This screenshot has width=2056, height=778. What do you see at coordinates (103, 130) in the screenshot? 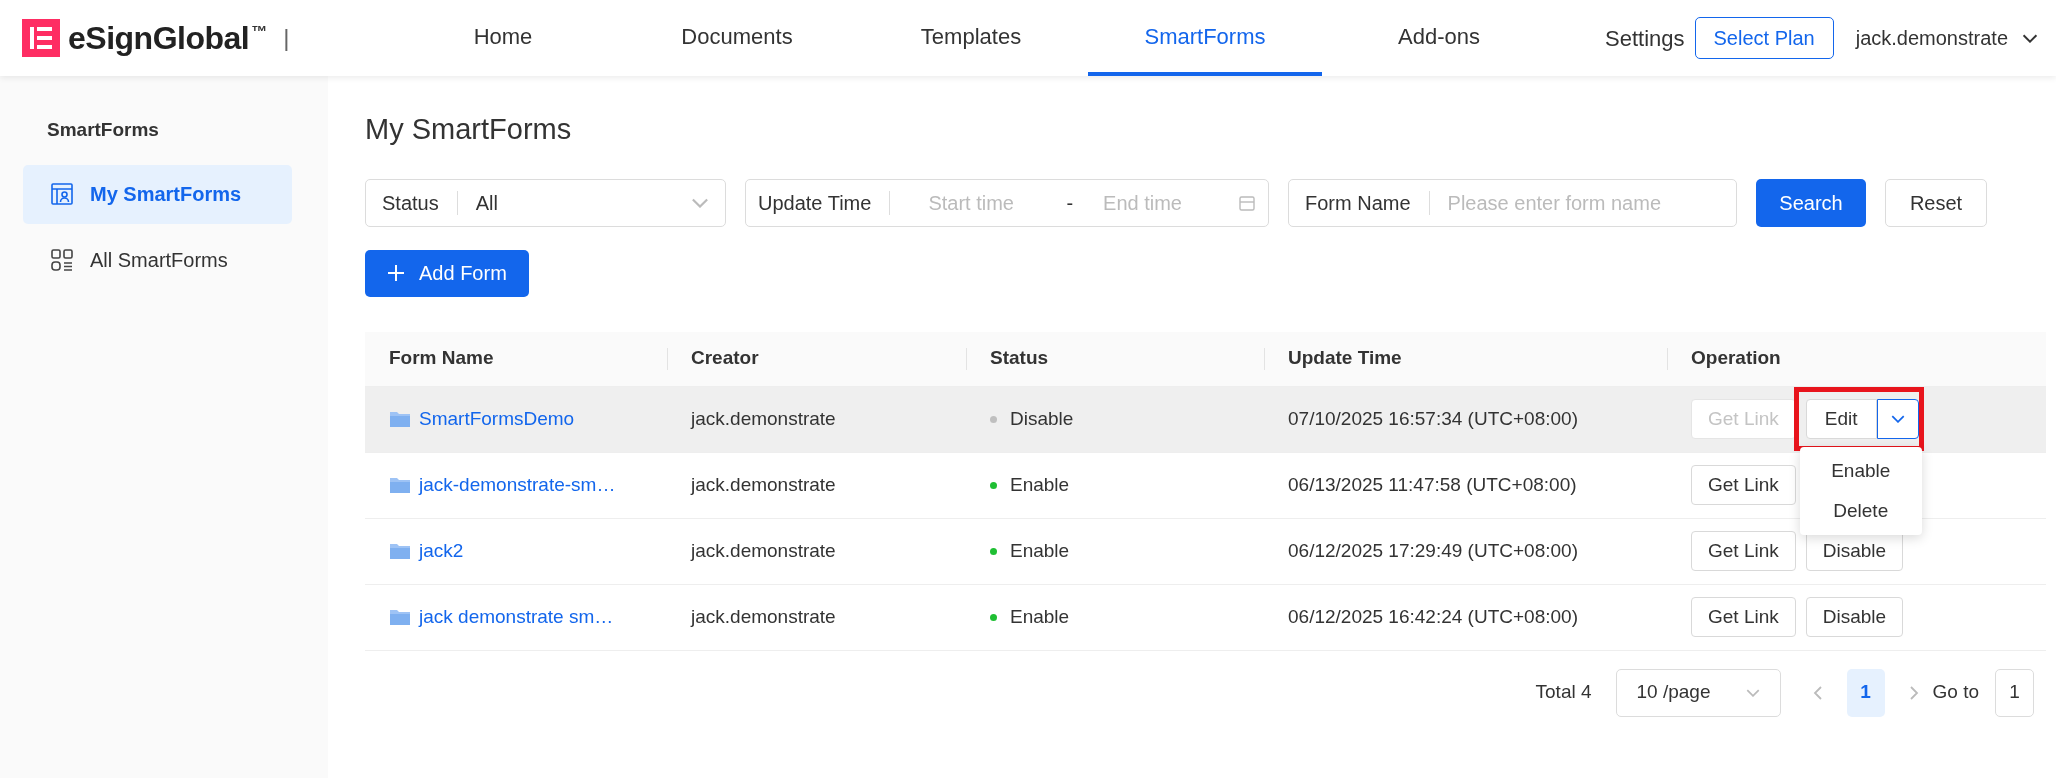
I see `sidebar-title: SmartForms` at bounding box center [103, 130].